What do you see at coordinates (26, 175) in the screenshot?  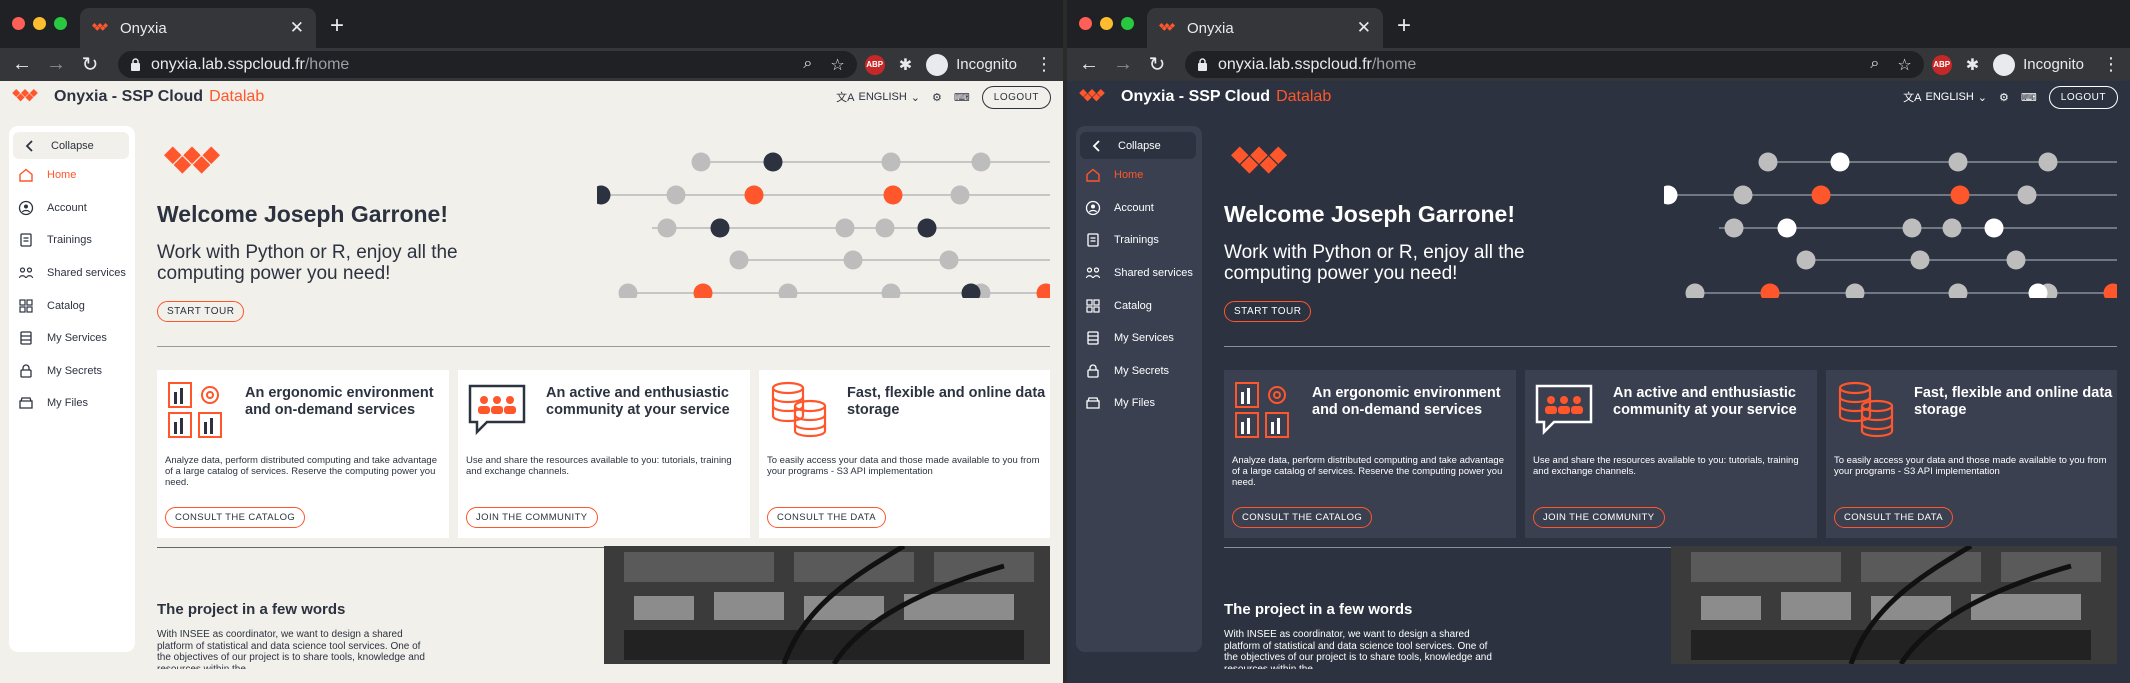 I see `home-icon` at bounding box center [26, 175].